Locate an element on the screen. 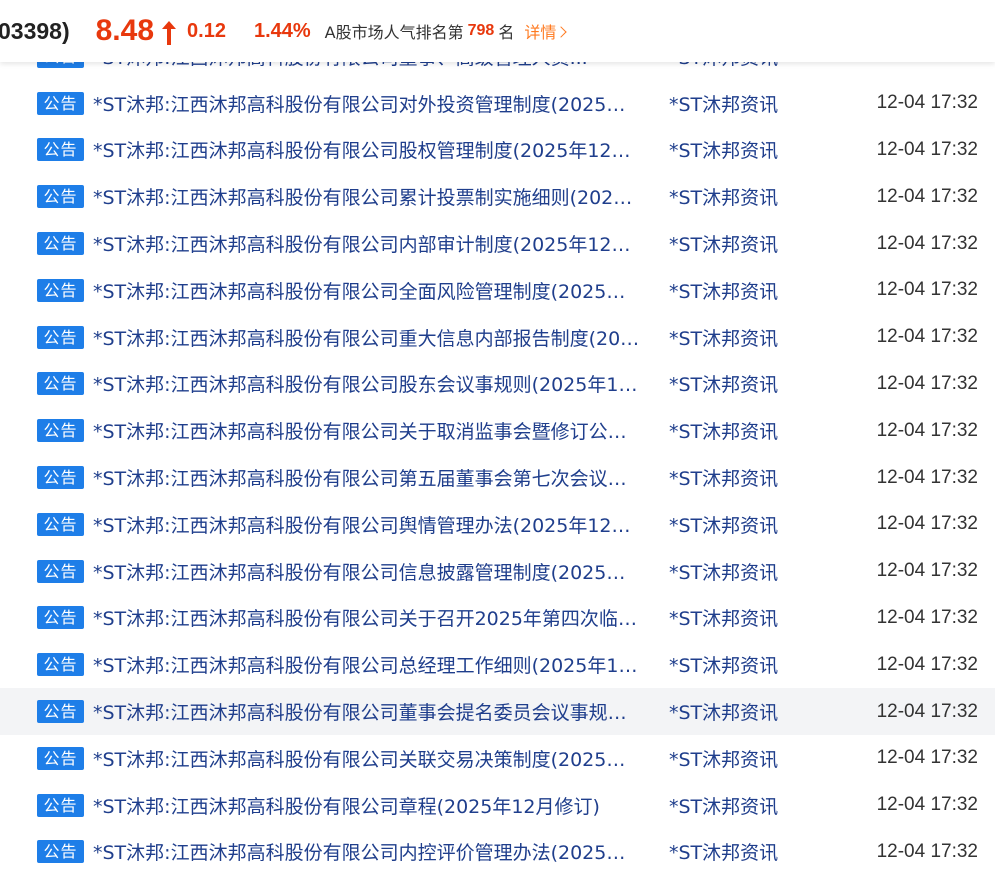  stock-code: 03398) is located at coordinates (35, 30).